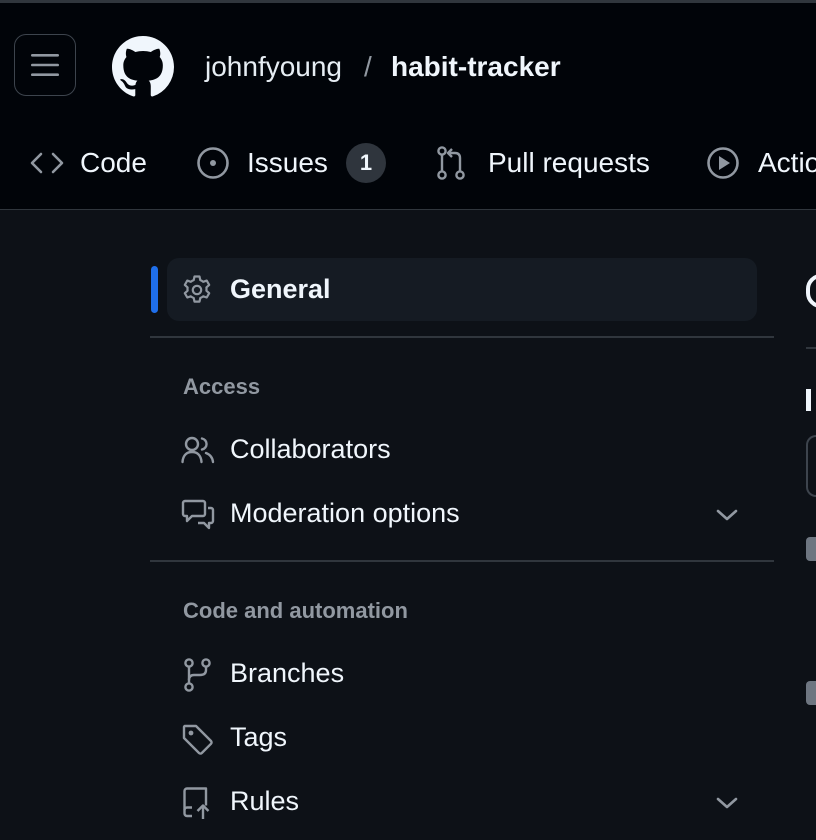  What do you see at coordinates (723, 163) in the screenshot?
I see `play-icon` at bounding box center [723, 163].